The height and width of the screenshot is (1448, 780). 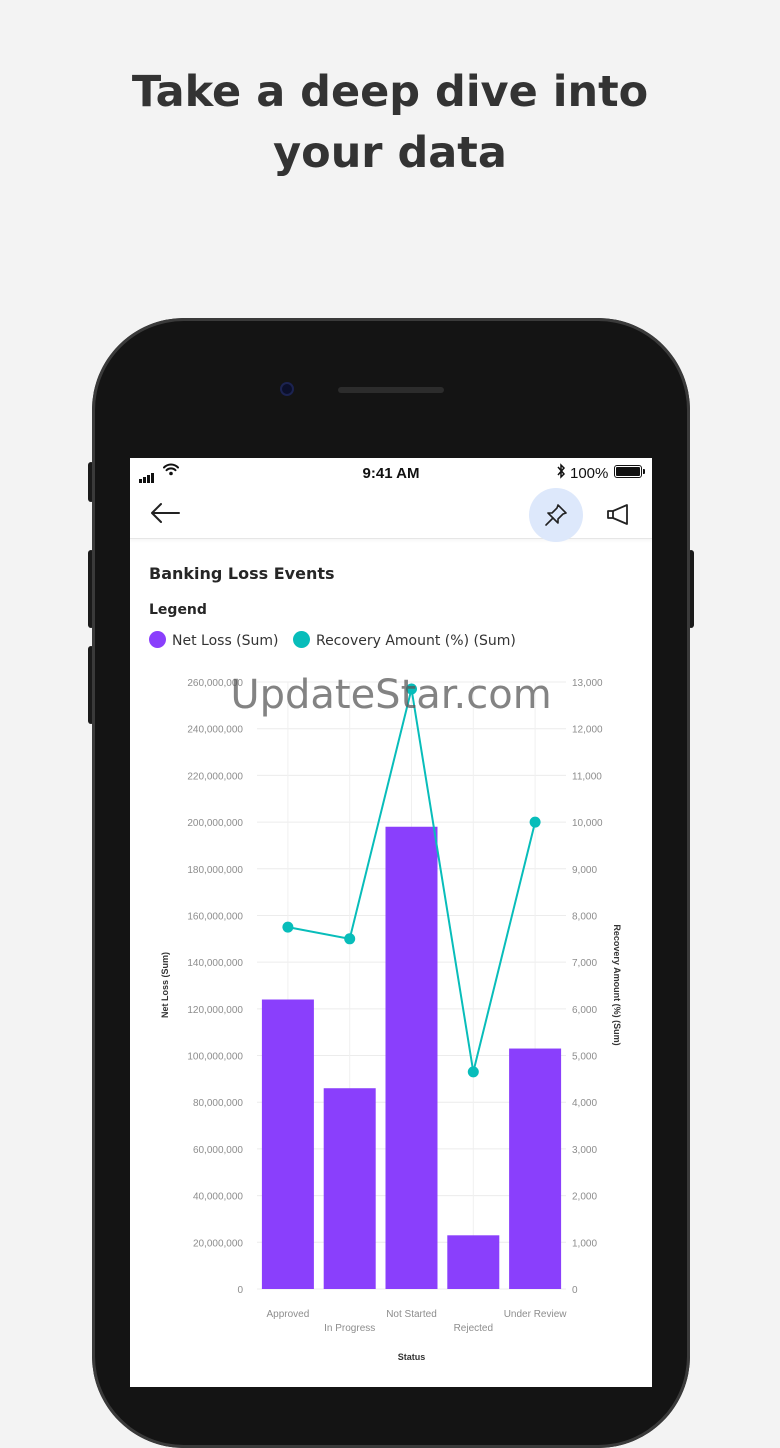 What do you see at coordinates (411, 1314) in the screenshot?
I see `x-tick-label: Not Started` at bounding box center [411, 1314].